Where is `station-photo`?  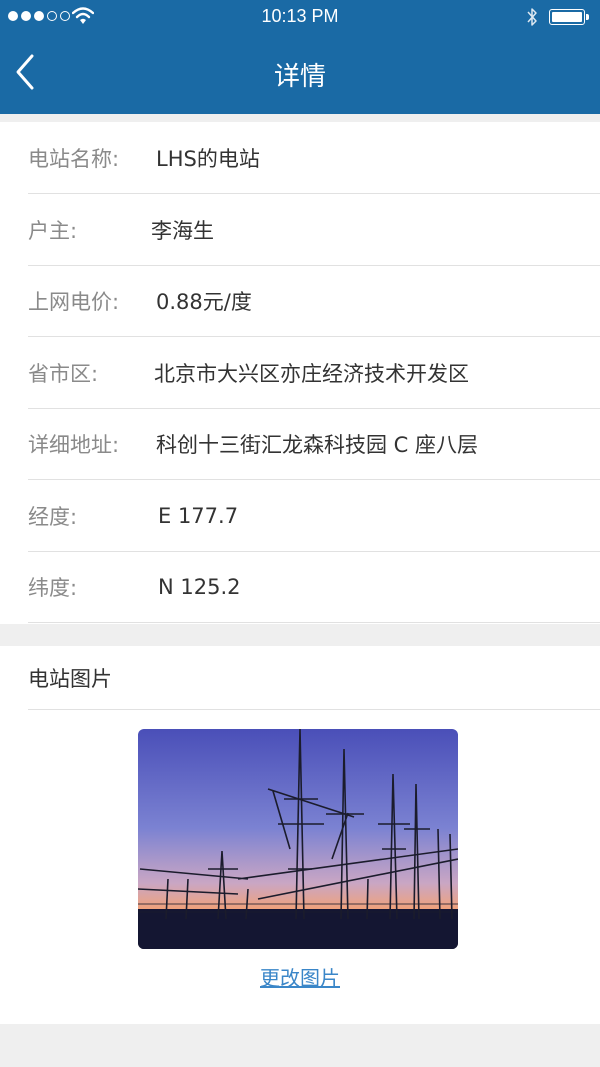 station-photo is located at coordinates (298, 839).